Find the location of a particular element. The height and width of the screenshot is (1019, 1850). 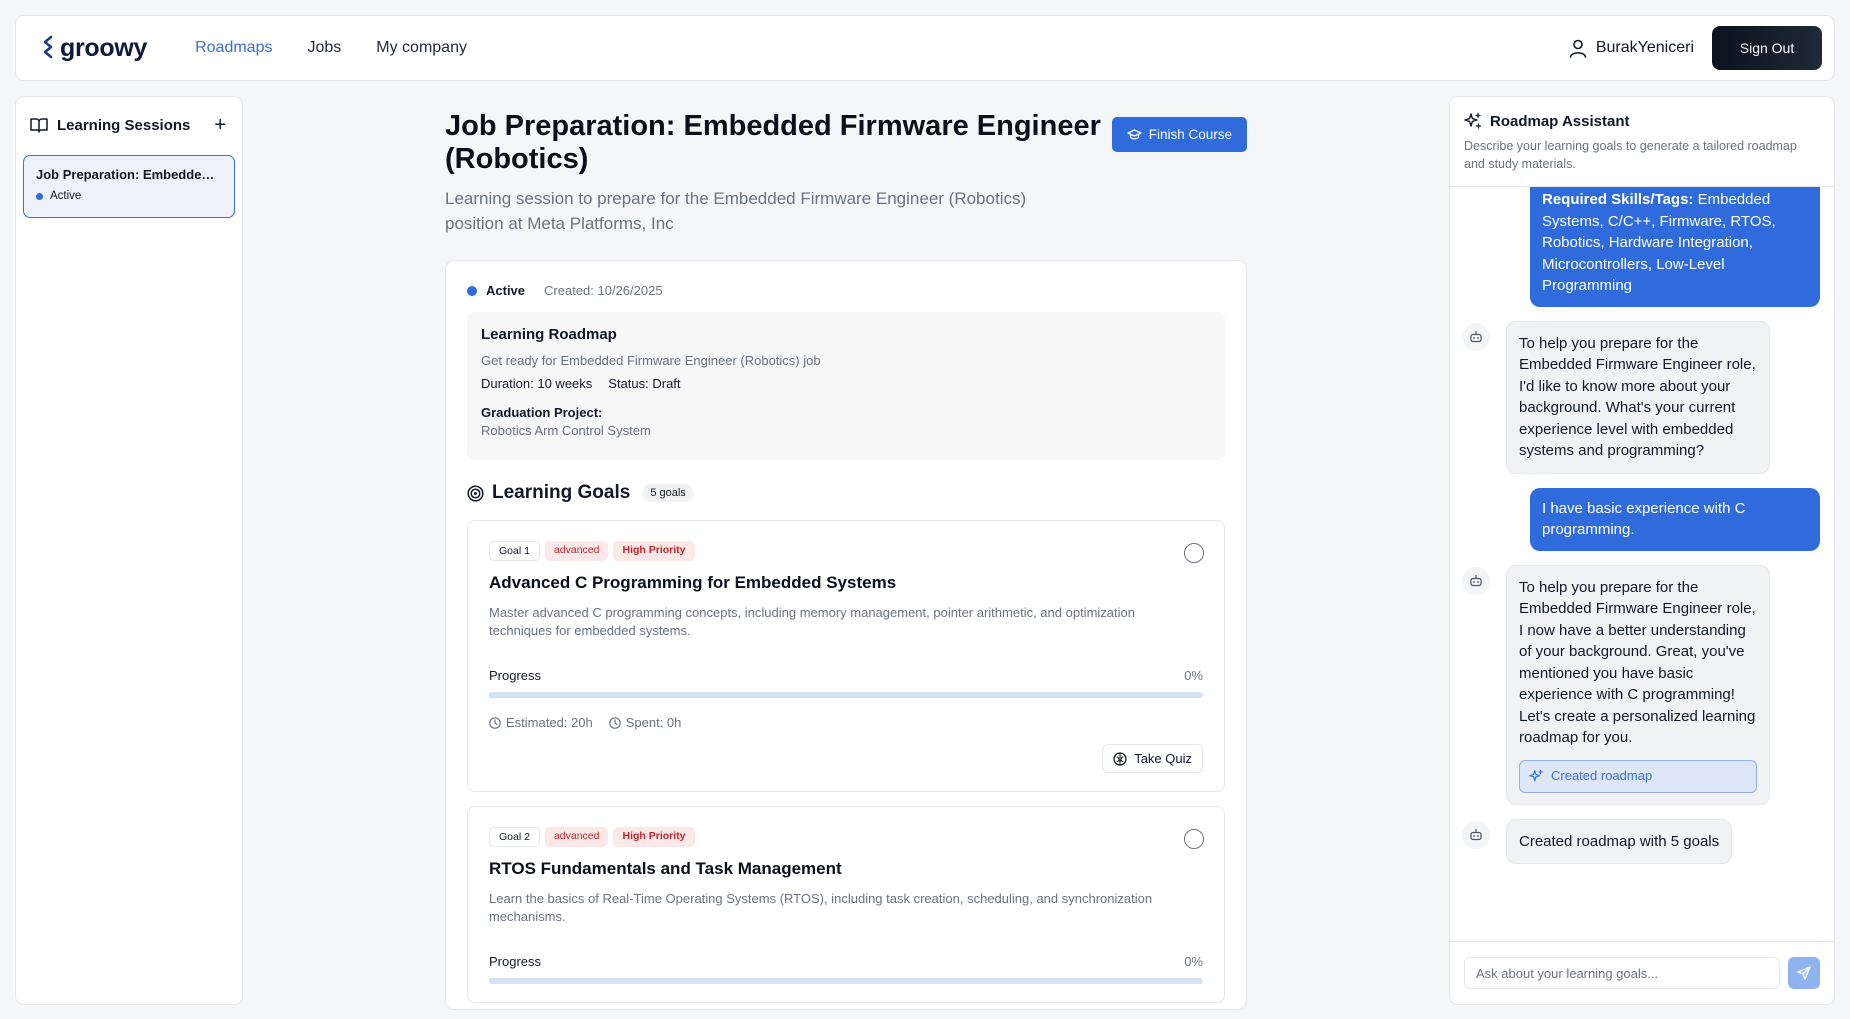

session-status-label: Active is located at coordinates (66, 196).